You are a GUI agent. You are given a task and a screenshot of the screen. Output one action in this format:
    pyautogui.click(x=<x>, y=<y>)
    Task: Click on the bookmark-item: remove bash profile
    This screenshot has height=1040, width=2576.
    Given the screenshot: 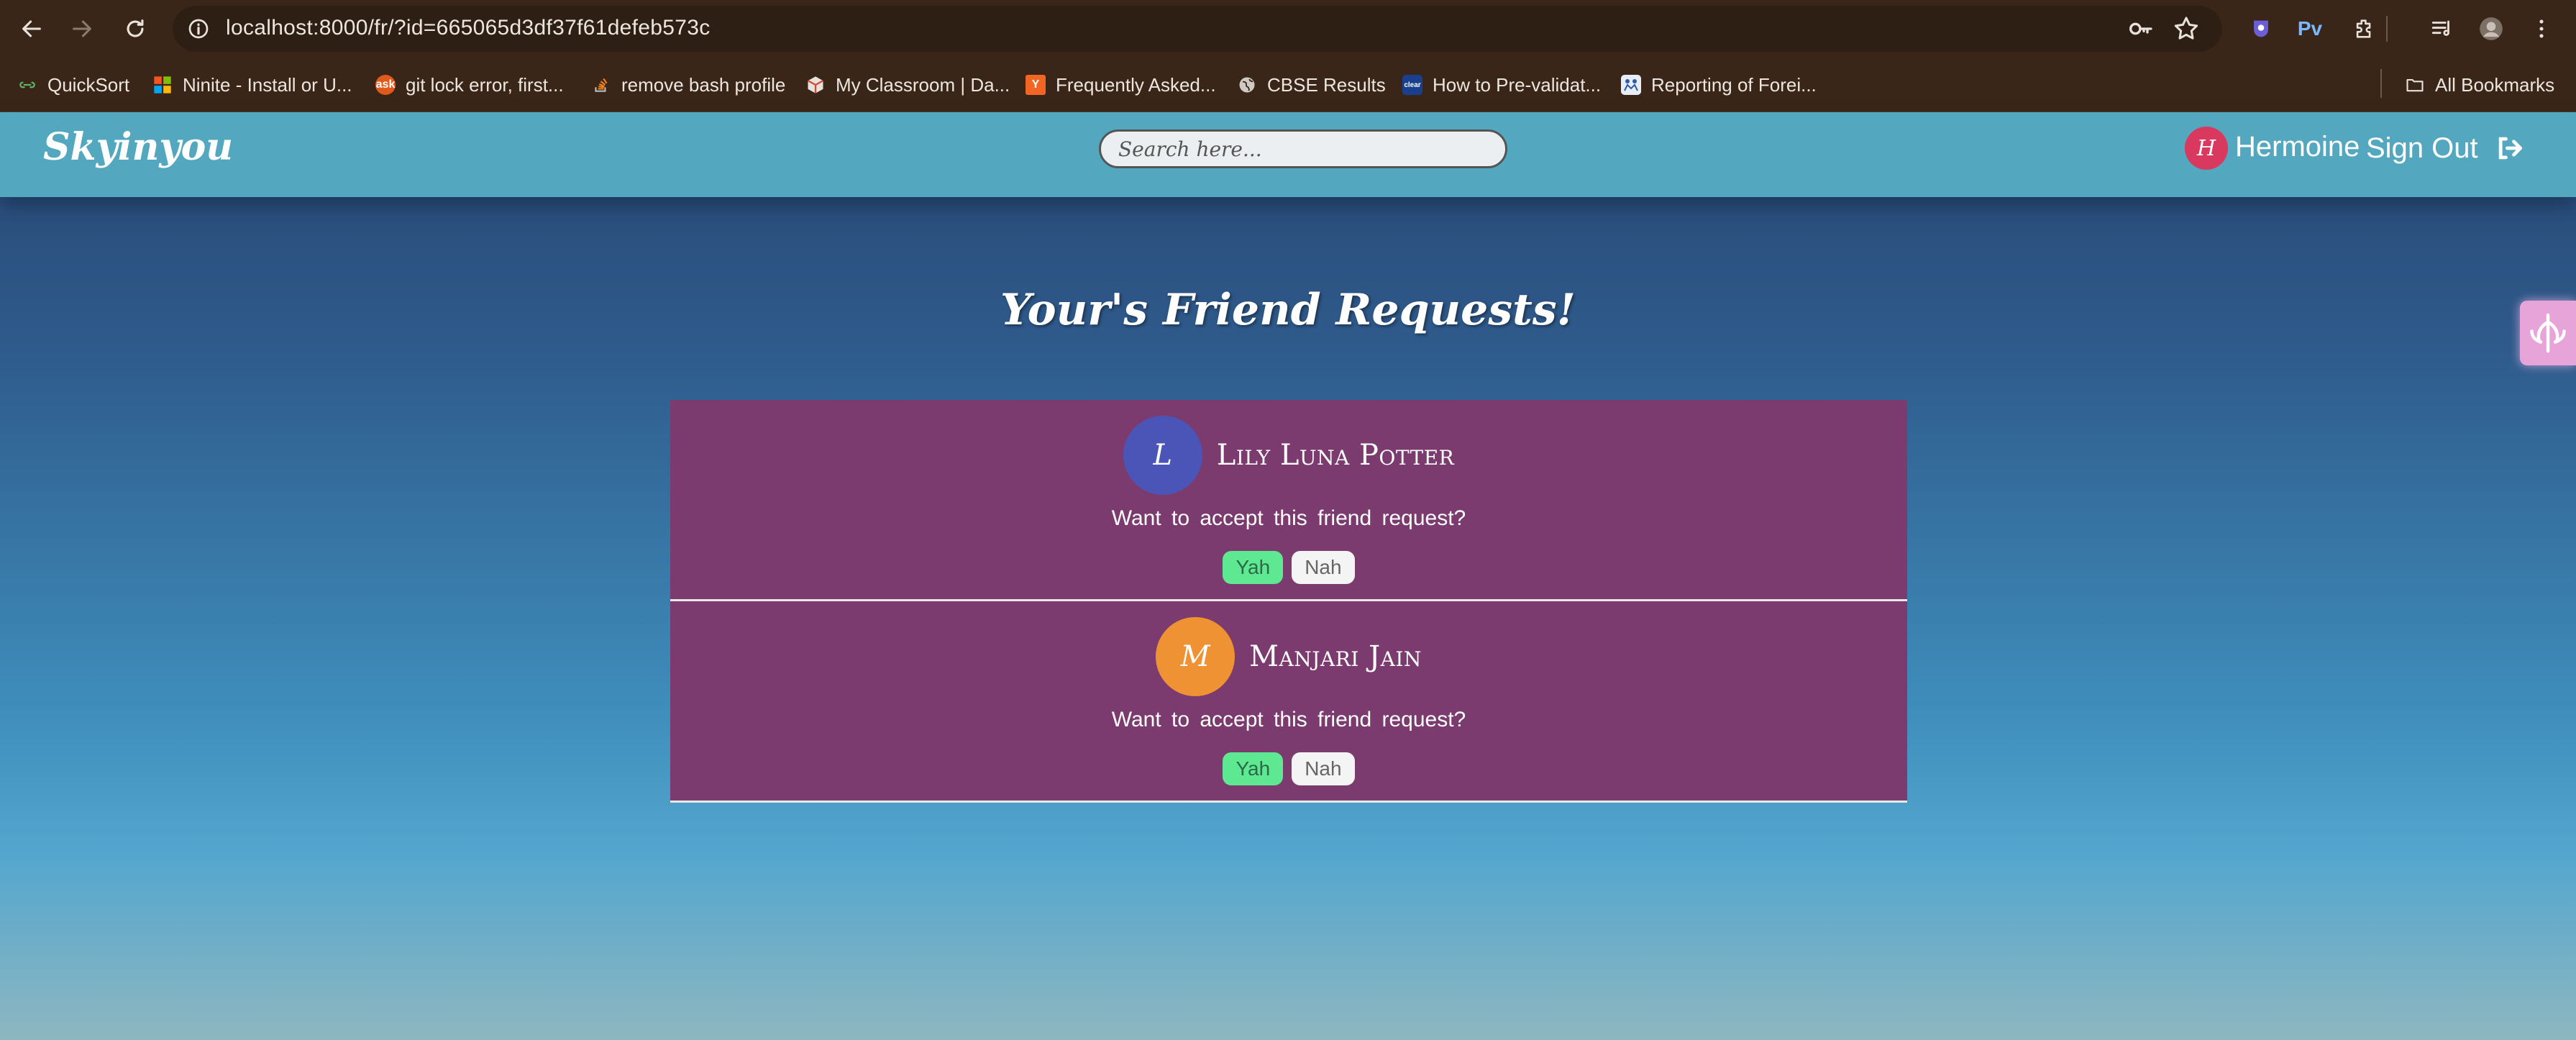 What is the action you would take?
    pyautogui.click(x=688, y=85)
    